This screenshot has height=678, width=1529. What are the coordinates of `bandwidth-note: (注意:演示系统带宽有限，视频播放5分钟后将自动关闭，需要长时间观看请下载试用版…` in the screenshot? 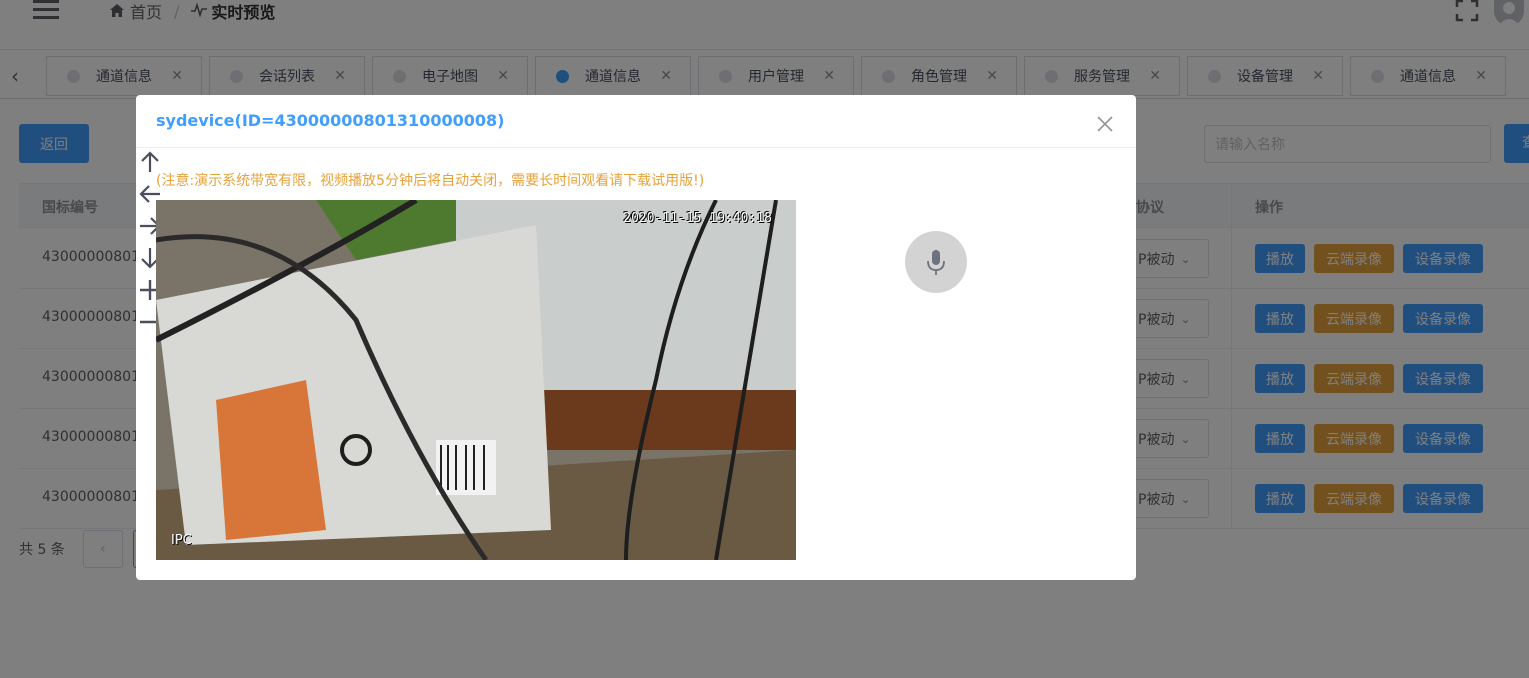 It's located at (430, 181).